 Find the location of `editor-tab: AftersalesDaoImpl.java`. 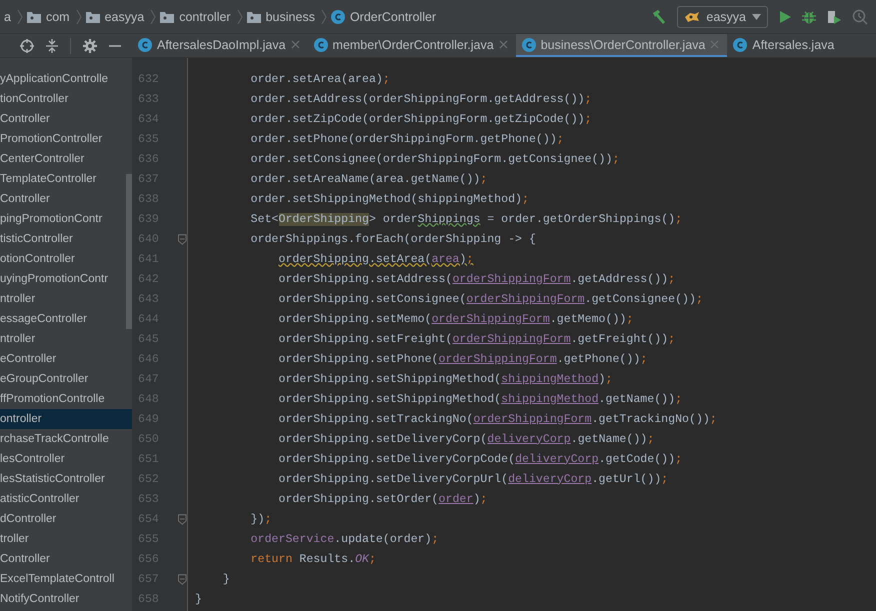

editor-tab: AftersalesDaoImpl.java is located at coordinates (220, 45).